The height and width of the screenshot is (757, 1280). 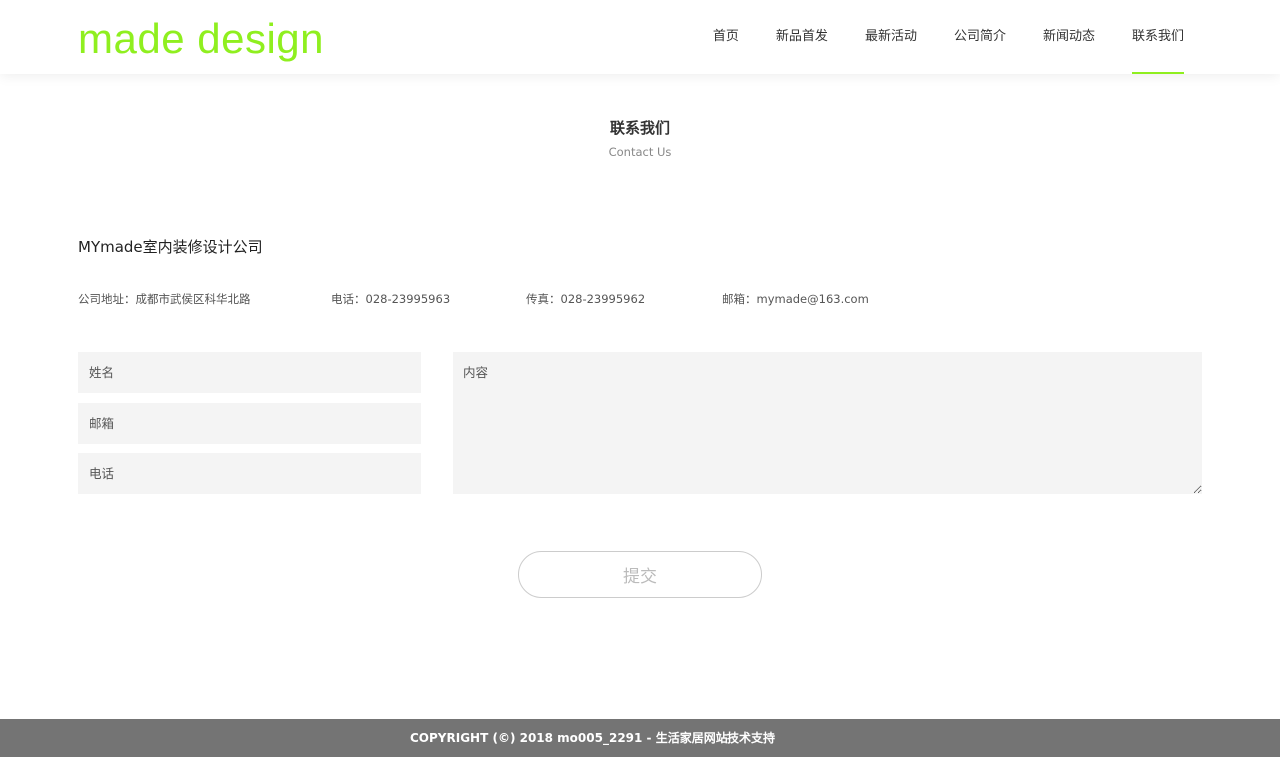 I want to click on main-nav: 首页 新品首发 最新活动 公司简介 新闻动态 联系我们, so click(x=930, y=37).